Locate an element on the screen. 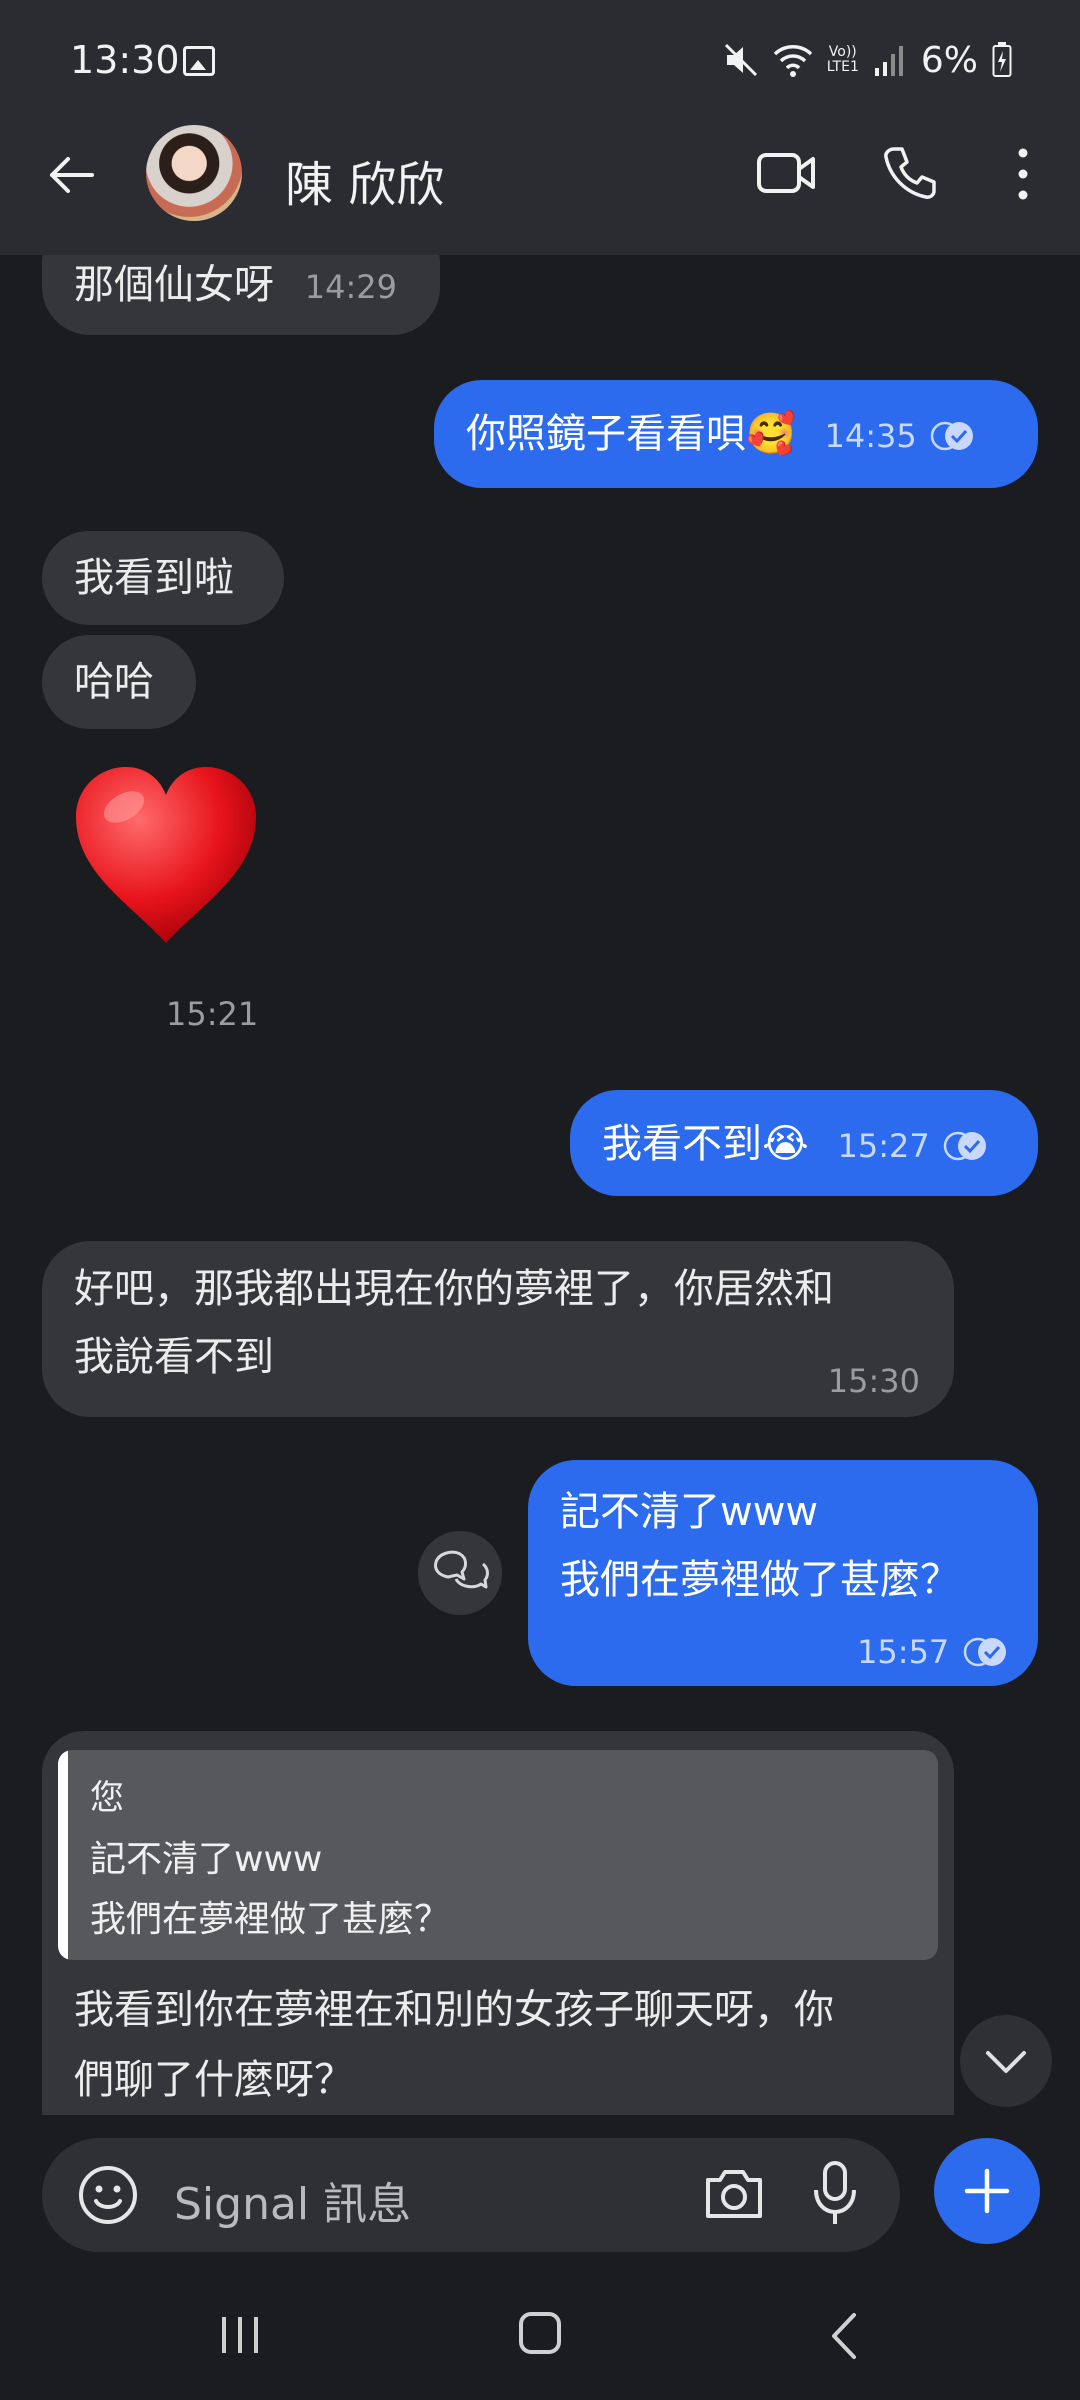 The height and width of the screenshot is (2400, 1080). attach-button is located at coordinates (987, 2191).